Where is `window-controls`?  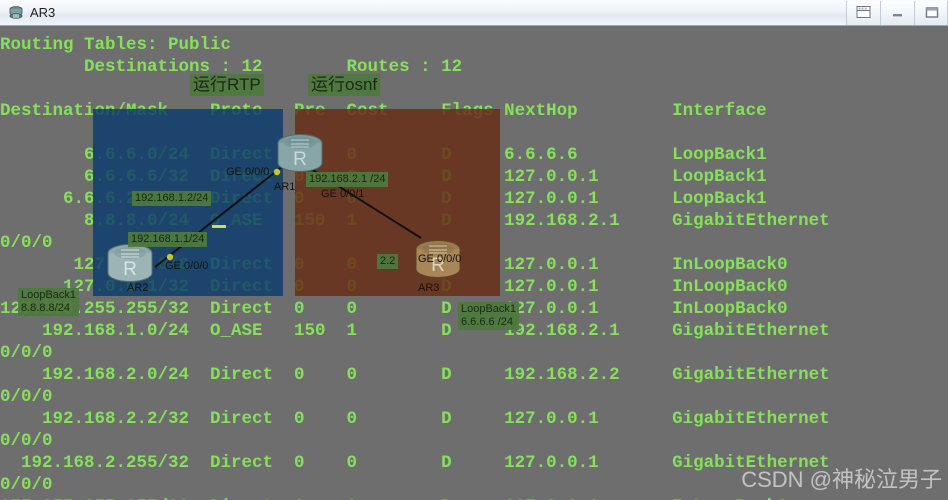
window-controls is located at coordinates (897, 12).